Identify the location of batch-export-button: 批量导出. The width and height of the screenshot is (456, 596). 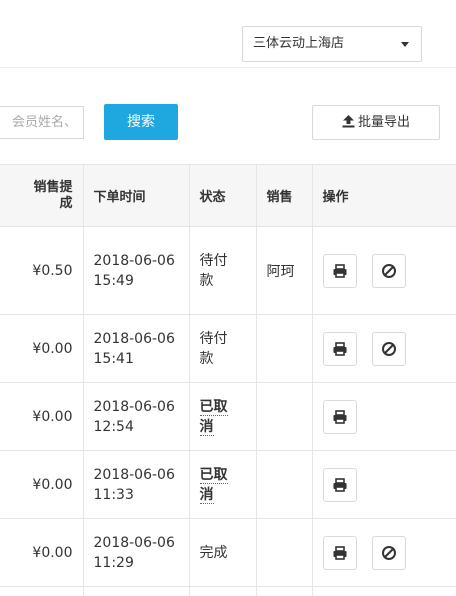
(376, 122).